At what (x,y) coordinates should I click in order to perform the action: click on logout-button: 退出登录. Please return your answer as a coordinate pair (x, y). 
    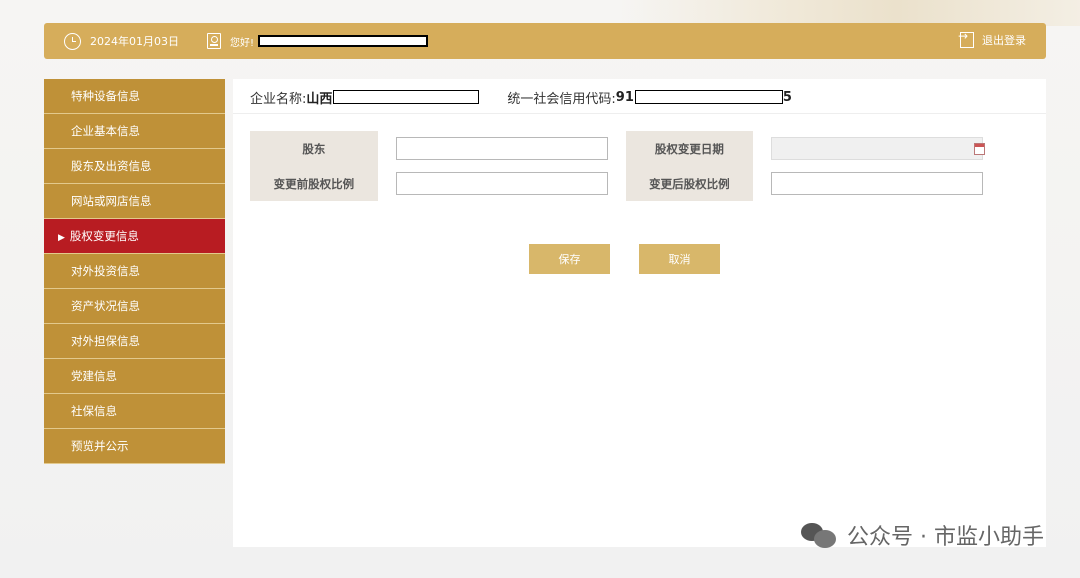
    Looking at the image, I should click on (992, 38).